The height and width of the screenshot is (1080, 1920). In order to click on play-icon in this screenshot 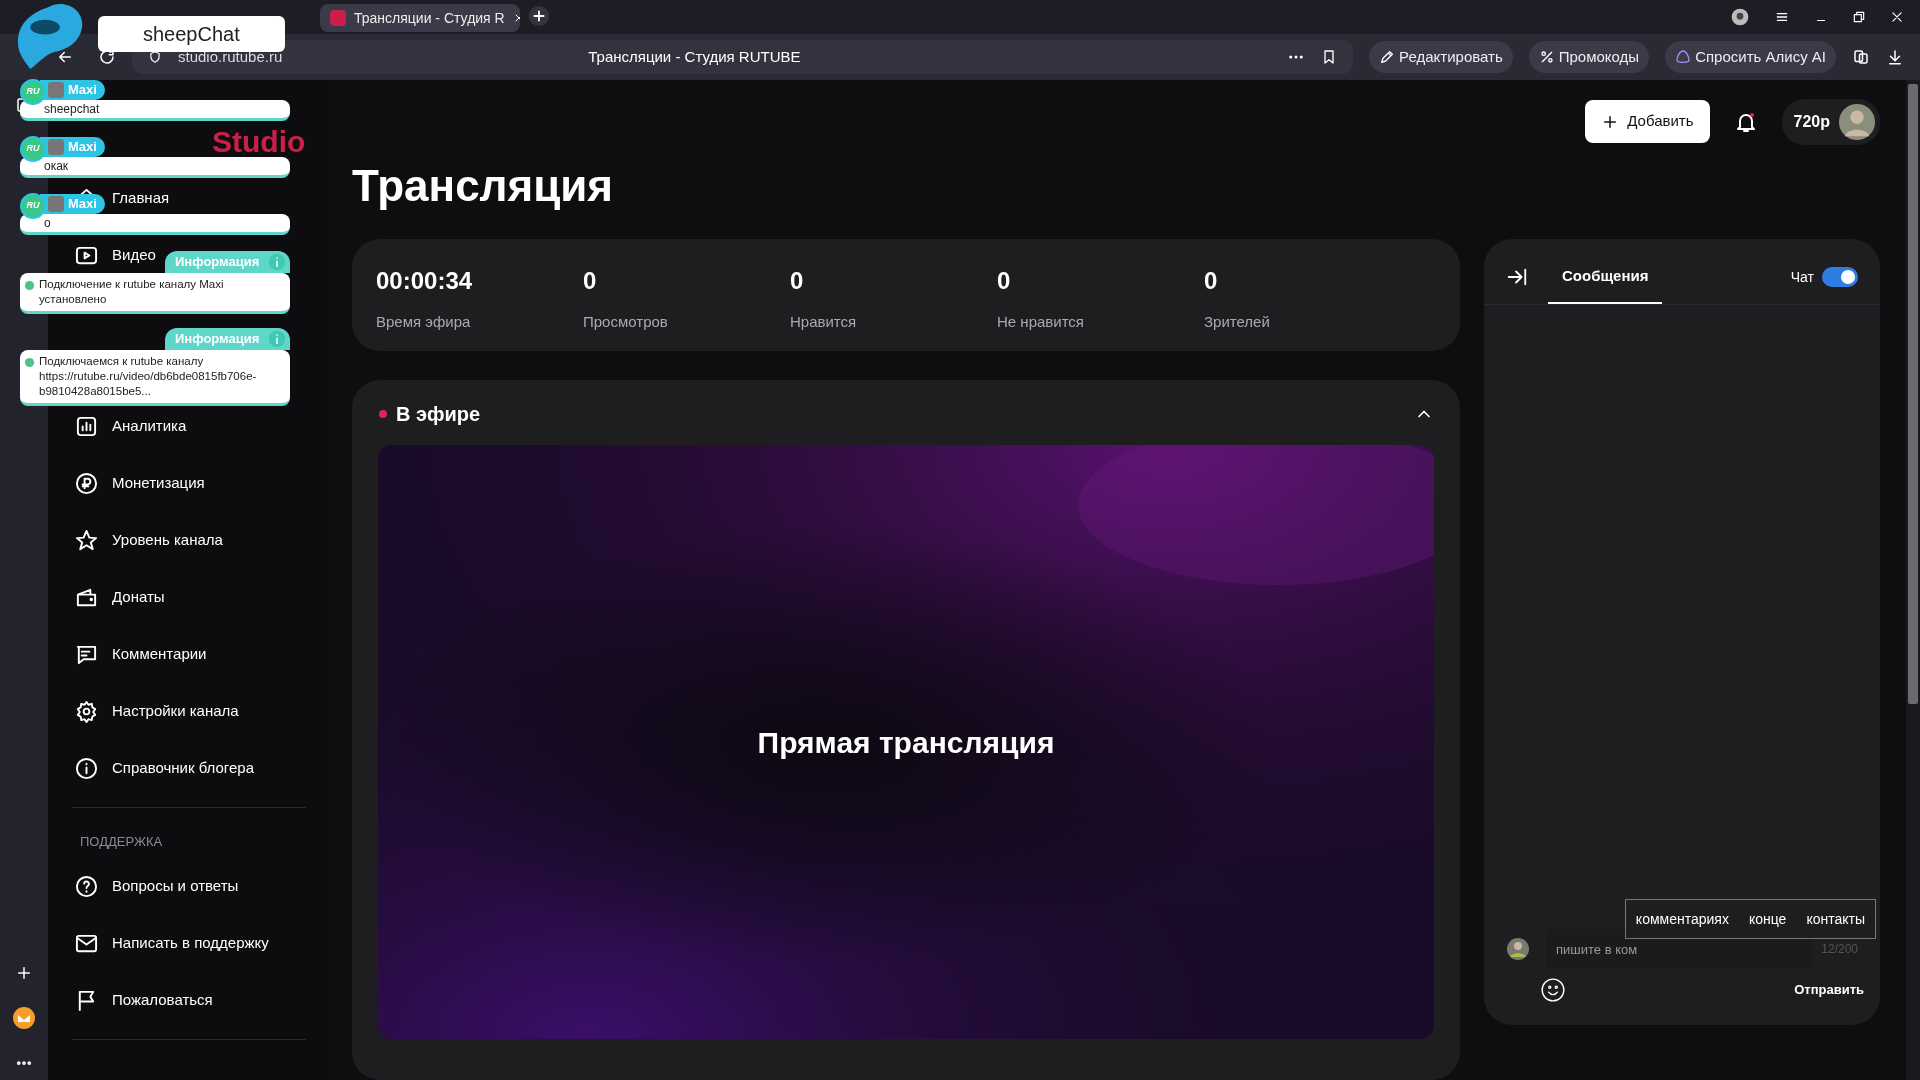, I will do `click(86, 255)`.